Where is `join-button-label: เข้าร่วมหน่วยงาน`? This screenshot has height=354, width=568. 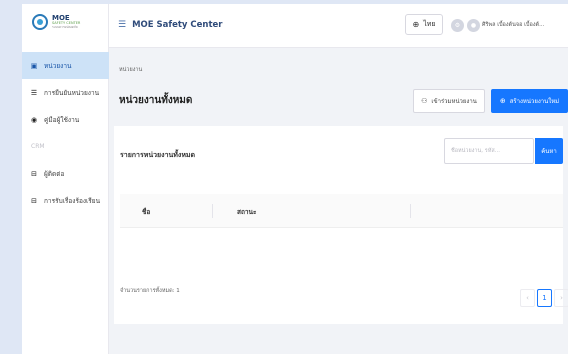 join-button-label: เข้าร่วมหน่วยงาน is located at coordinates (454, 101).